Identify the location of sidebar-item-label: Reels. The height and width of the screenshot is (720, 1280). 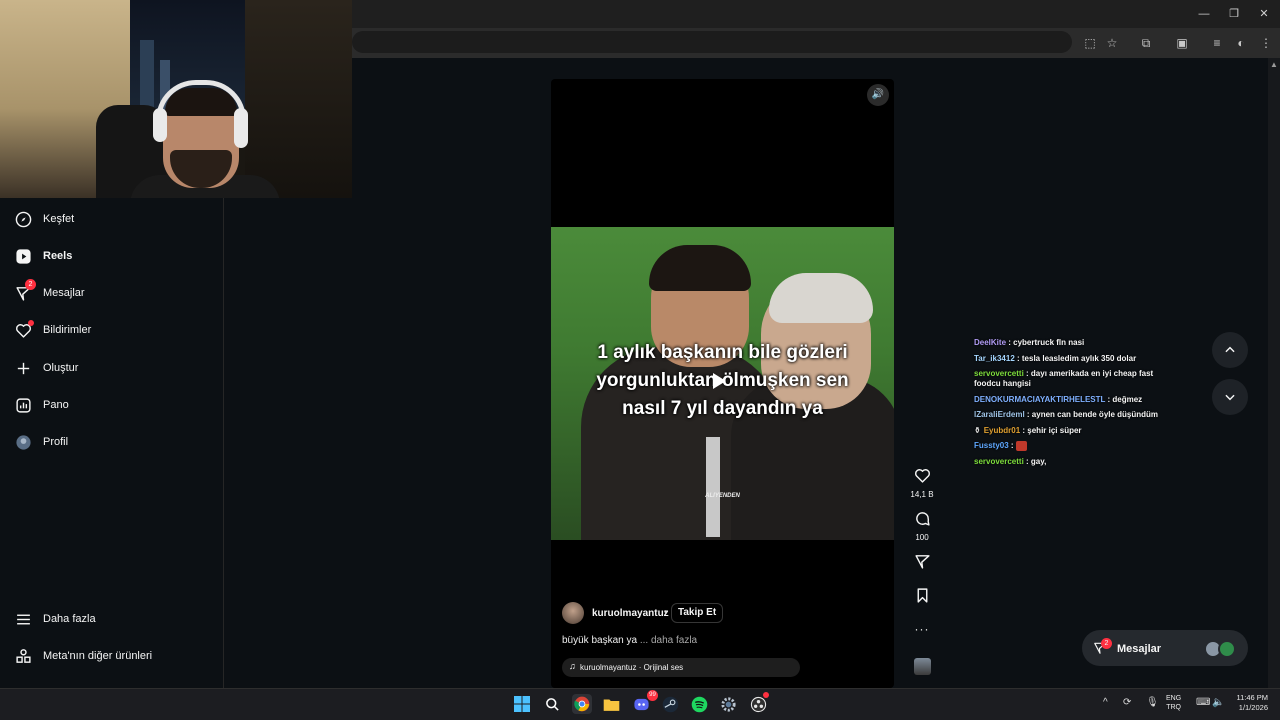
(58, 256).